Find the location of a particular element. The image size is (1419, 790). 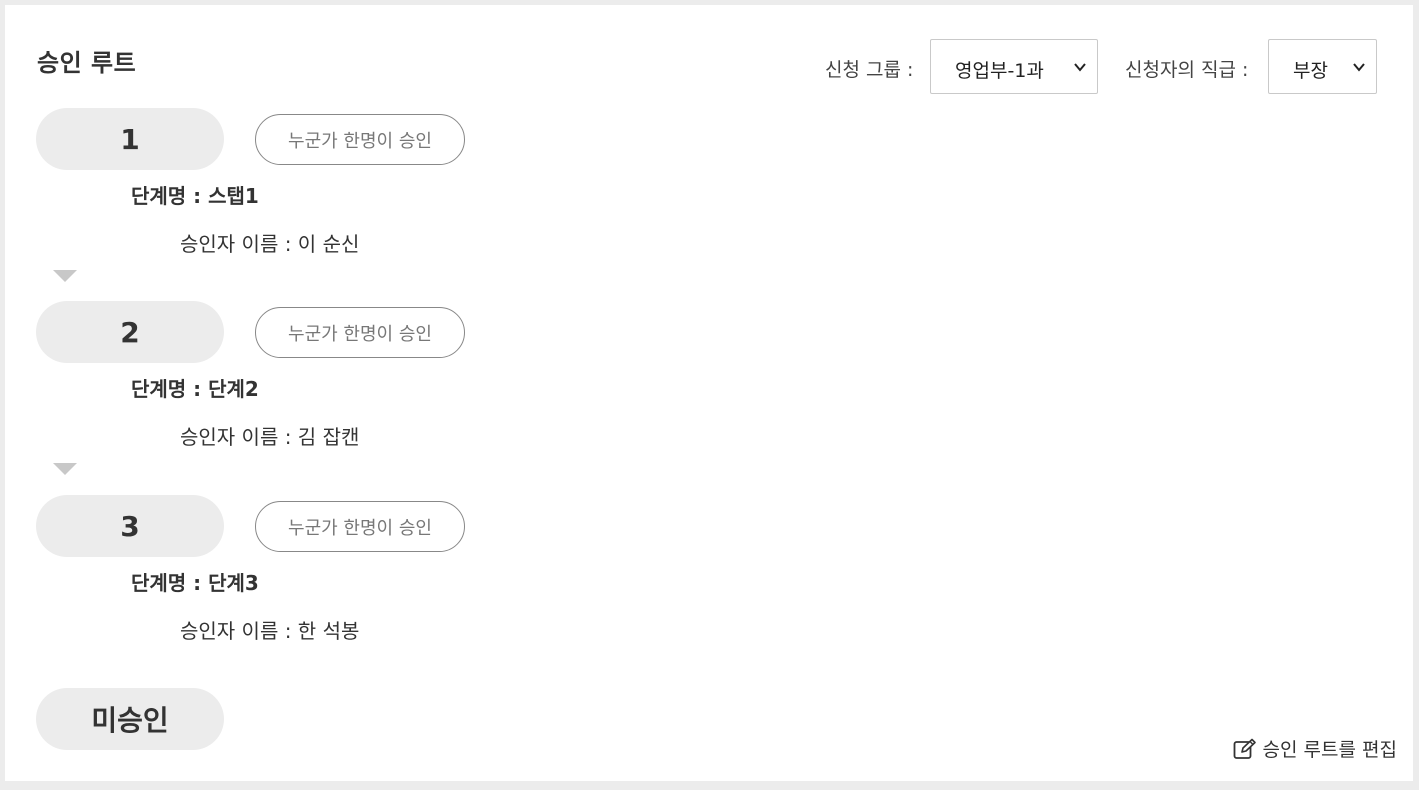

final-status-badge: 미승인 is located at coordinates (130, 719).